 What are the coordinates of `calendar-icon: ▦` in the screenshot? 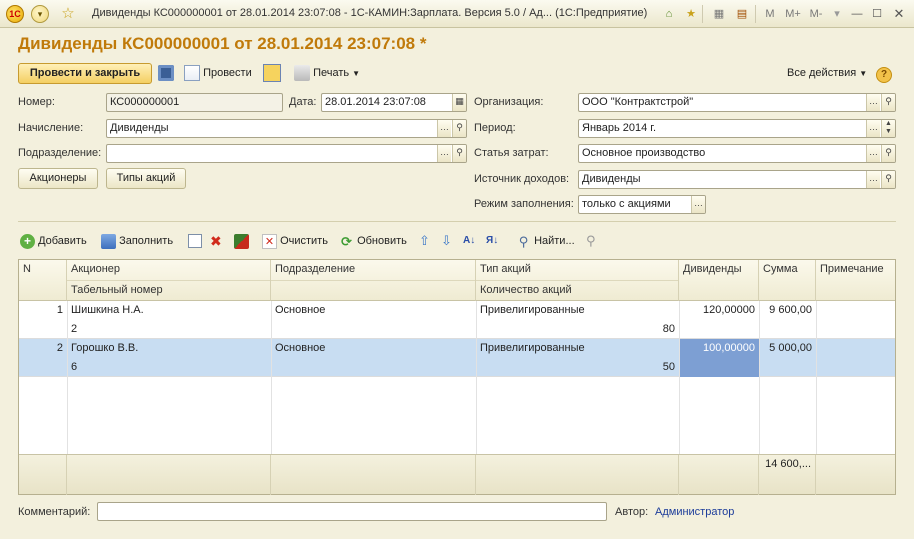 It's located at (459, 102).